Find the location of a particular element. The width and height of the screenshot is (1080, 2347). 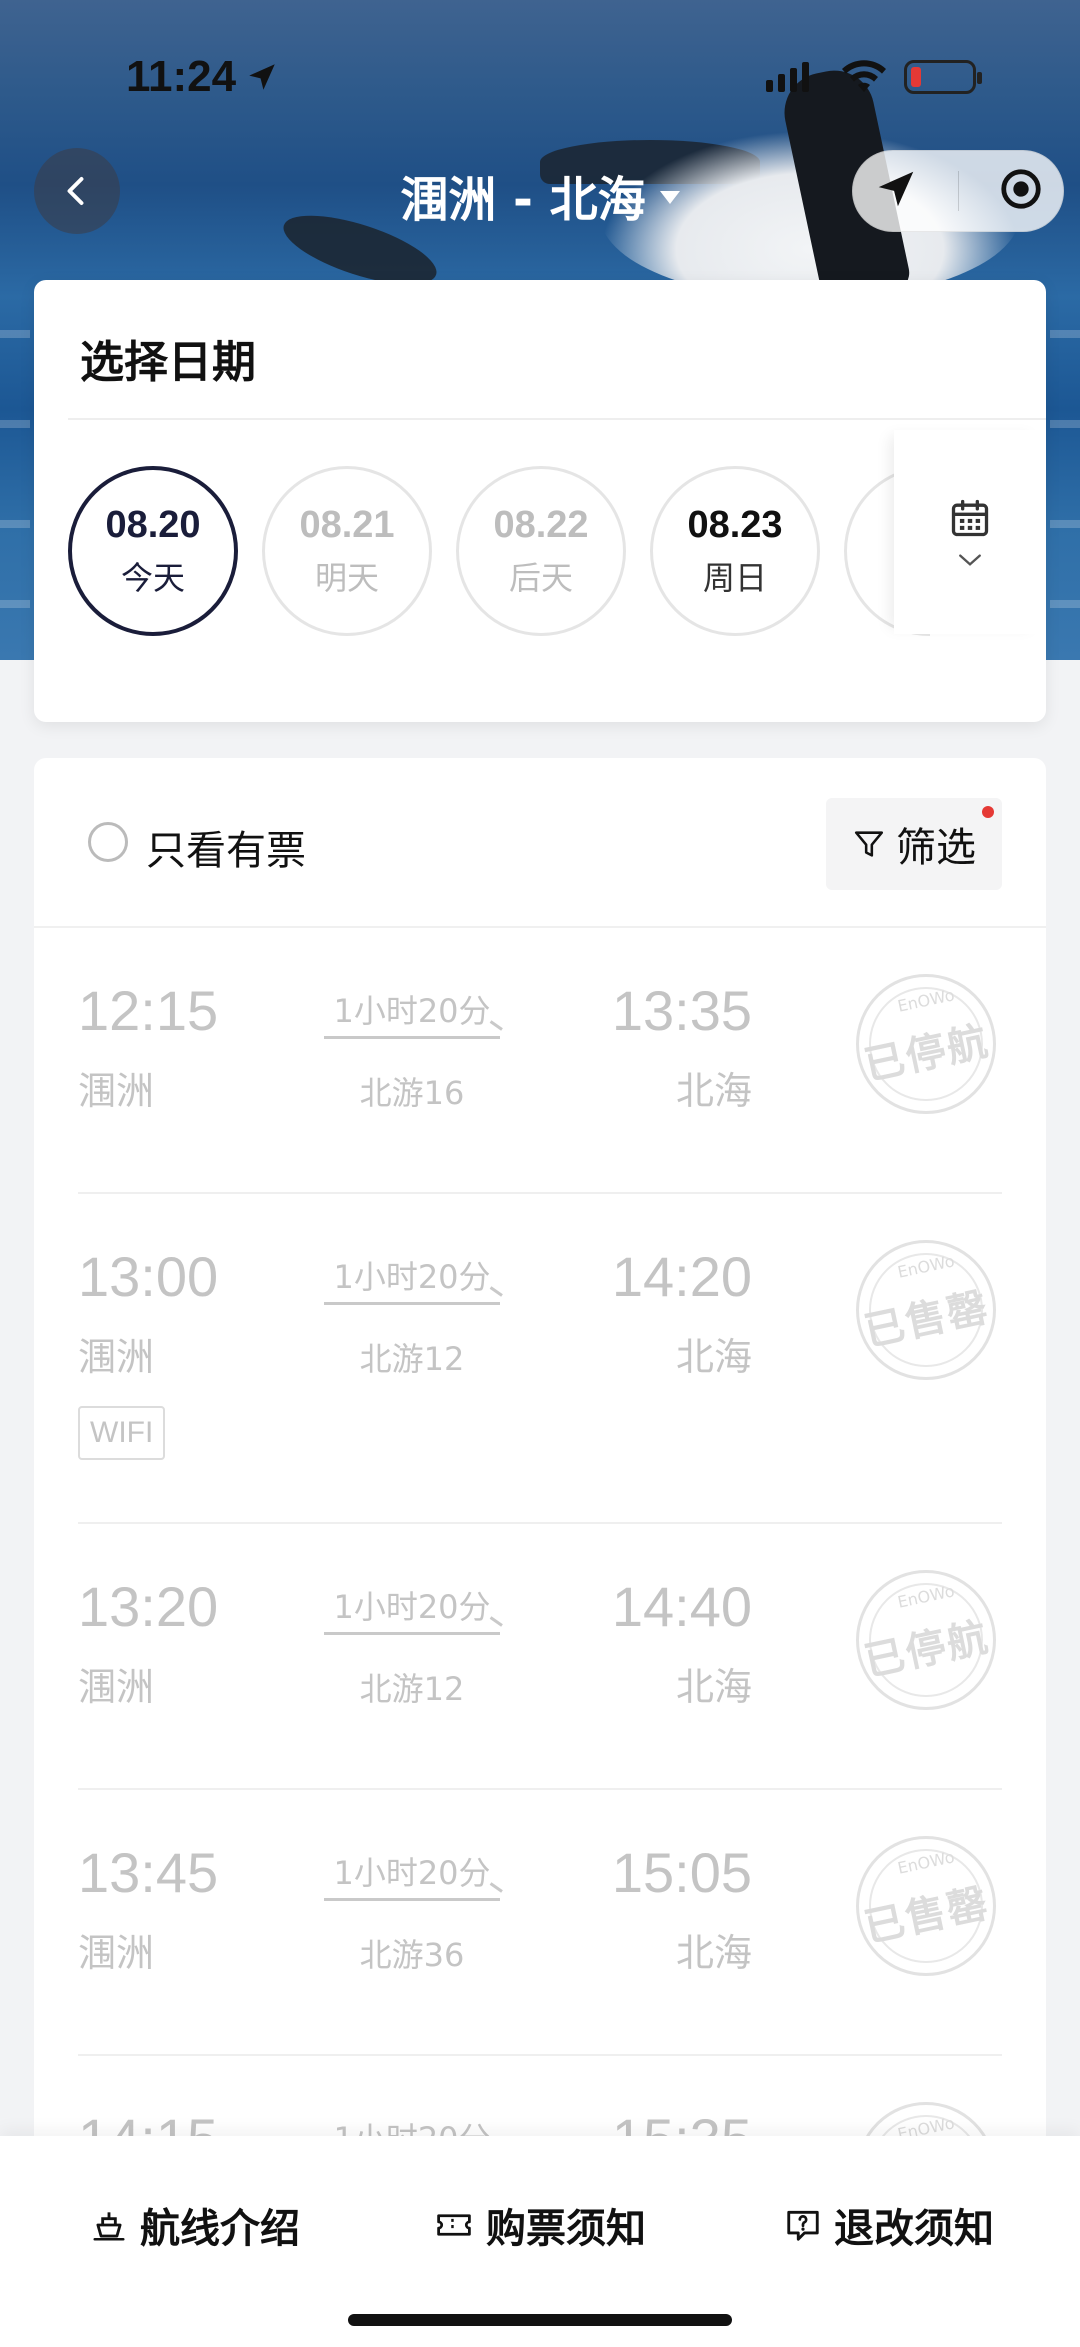

date-section-title: 选择日期 is located at coordinates (168, 362).